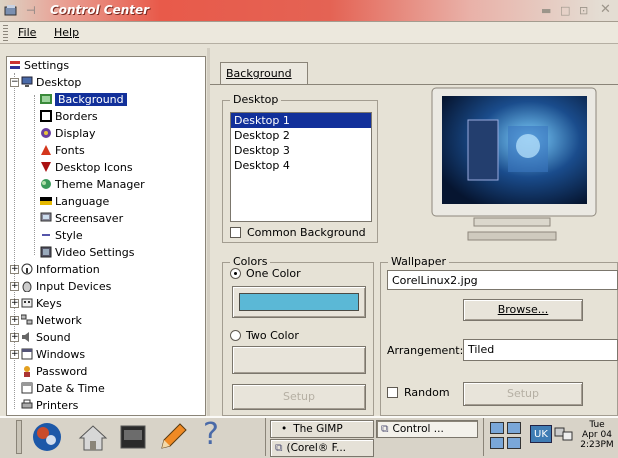 This screenshot has height=458, width=618. Describe the element at coordinates (46, 99) in the screenshot. I see `background-icon` at that location.